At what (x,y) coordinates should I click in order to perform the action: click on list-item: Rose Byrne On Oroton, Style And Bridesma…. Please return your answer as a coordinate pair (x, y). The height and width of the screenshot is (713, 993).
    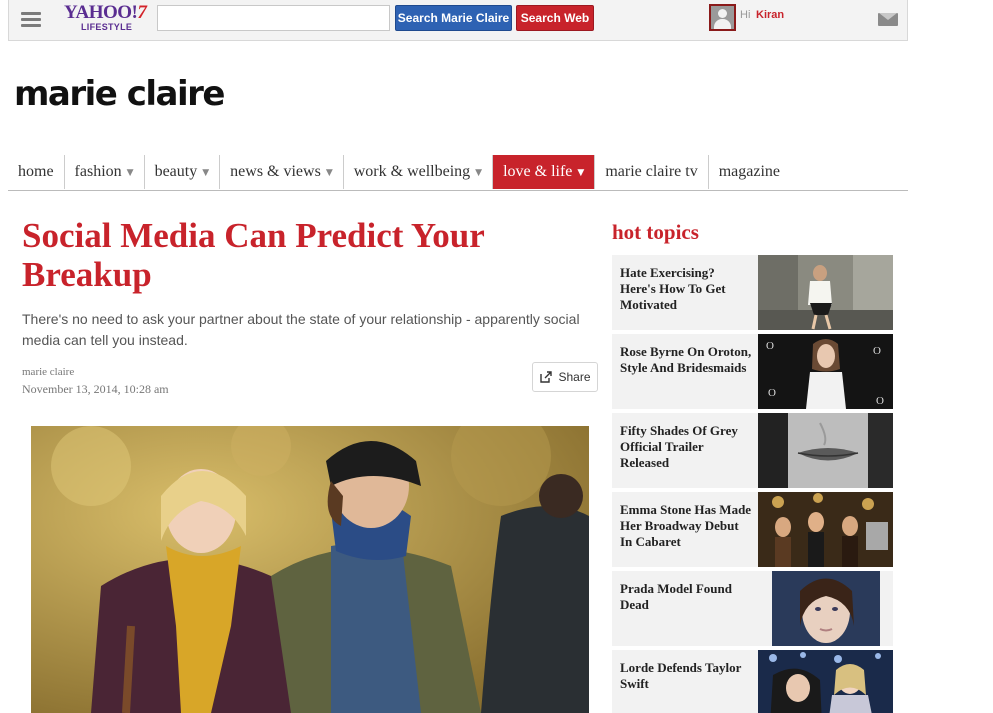
    Looking at the image, I should click on (752, 371).